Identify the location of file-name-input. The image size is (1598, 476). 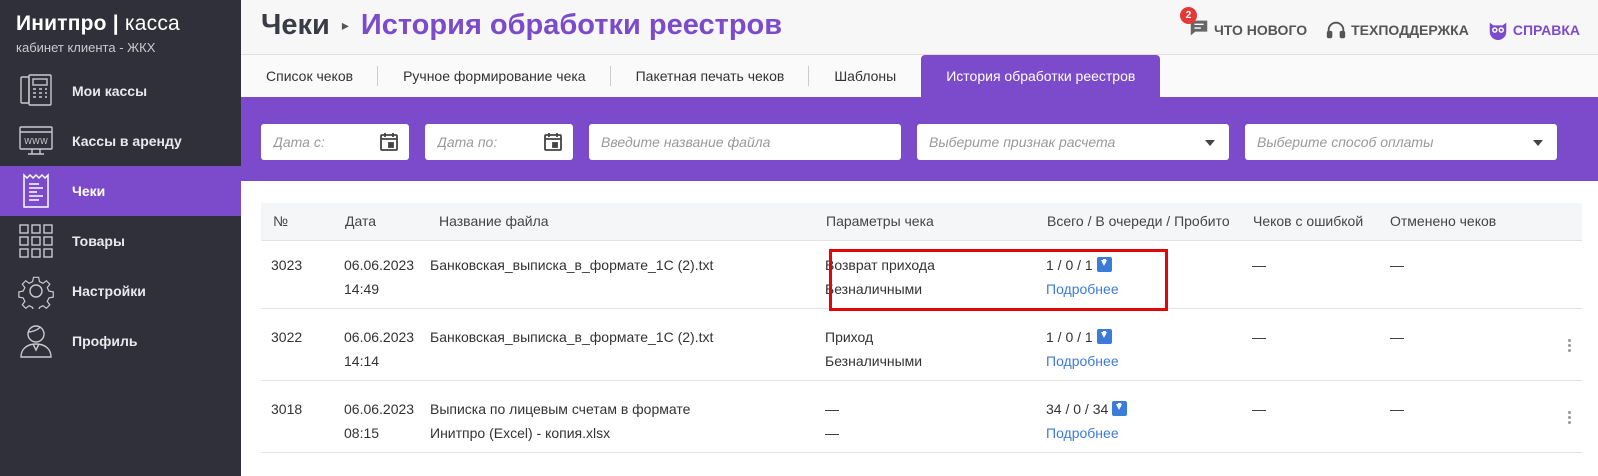
(745, 142).